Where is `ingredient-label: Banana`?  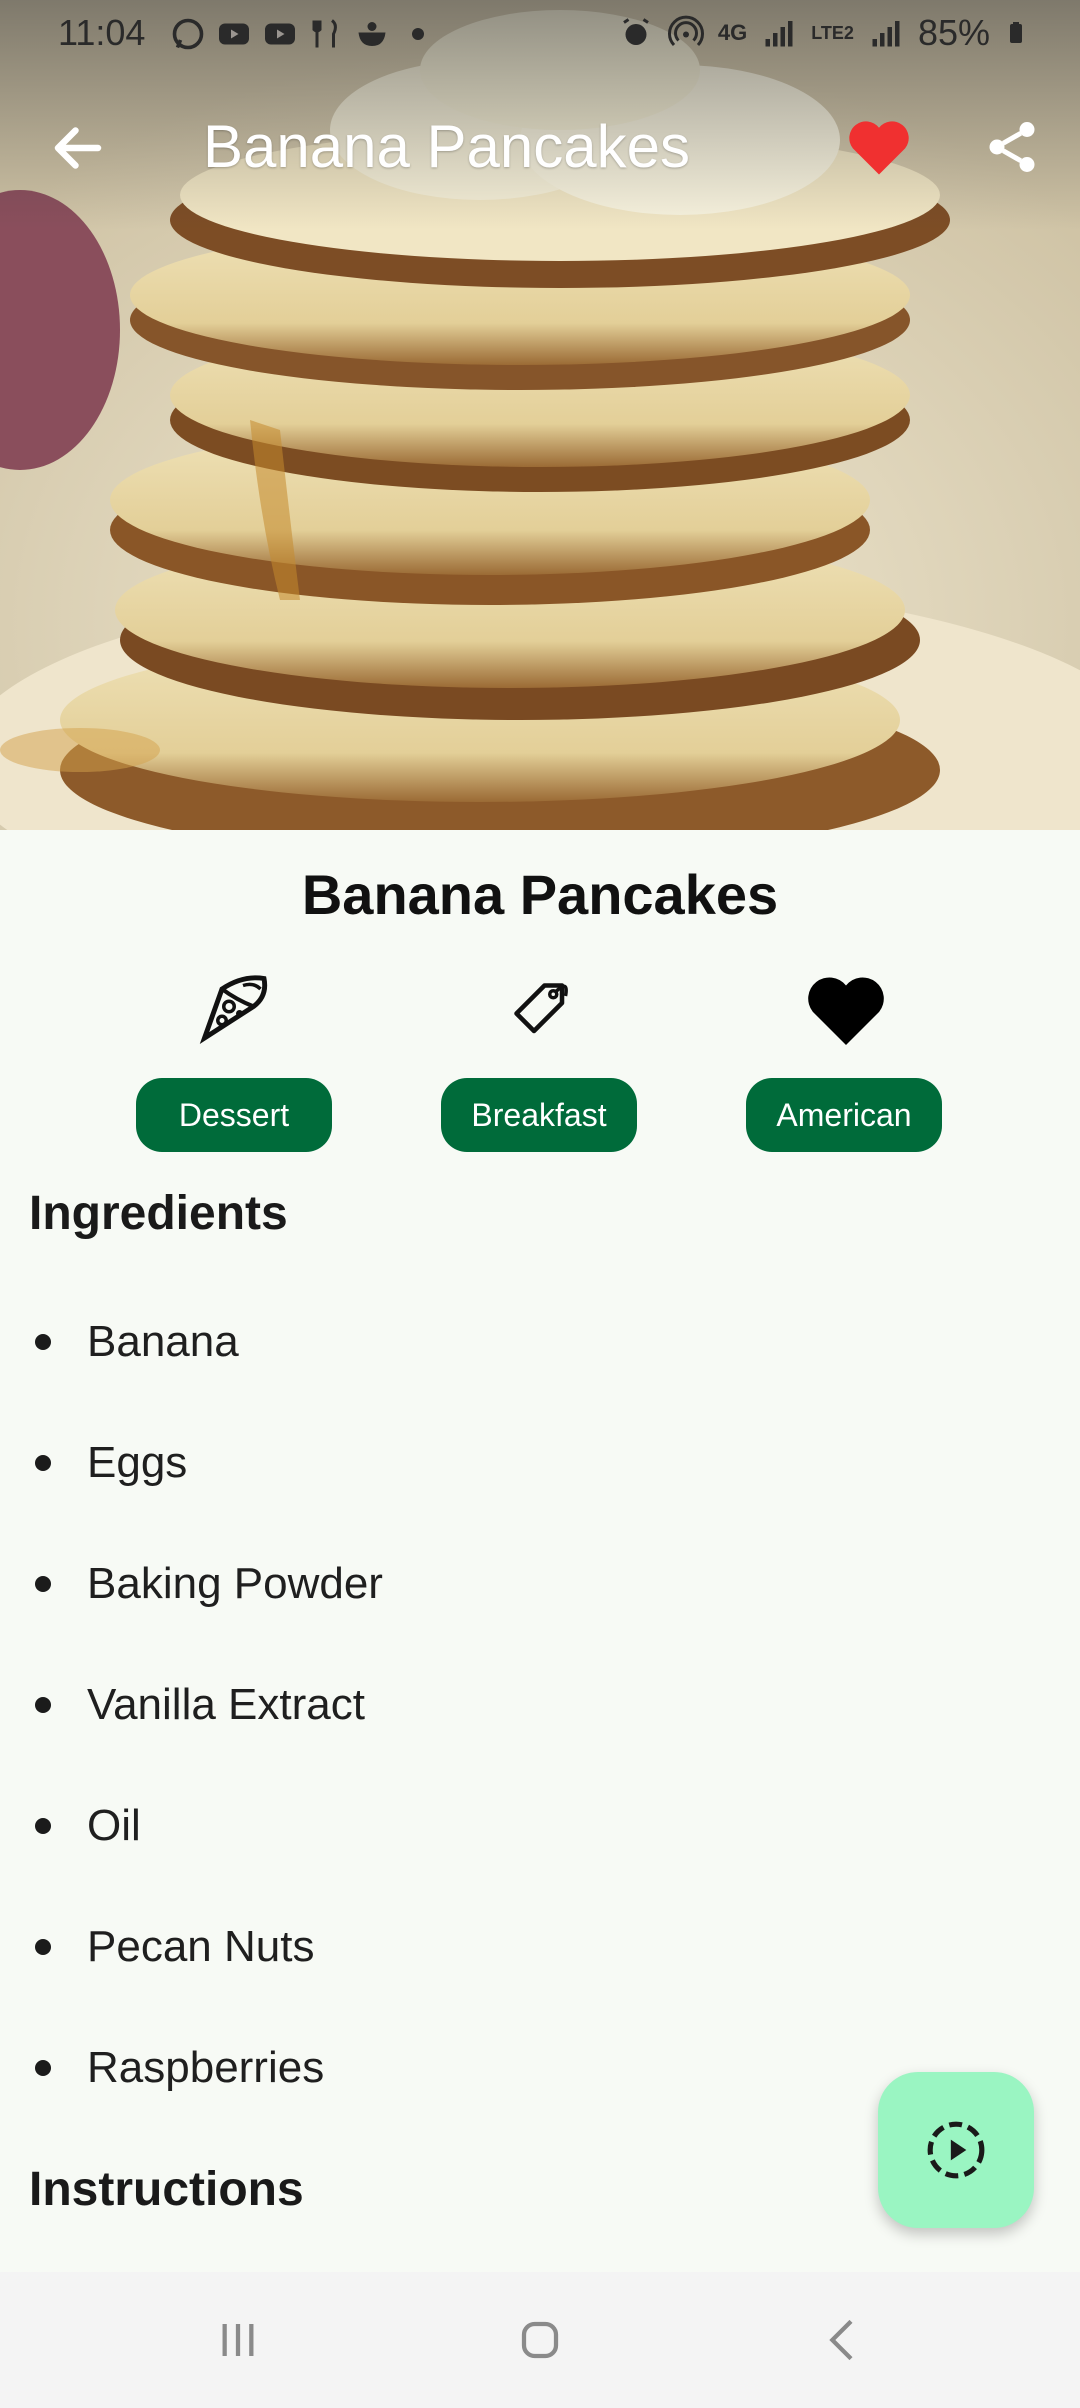
ingredient-label: Banana is located at coordinates (163, 1341).